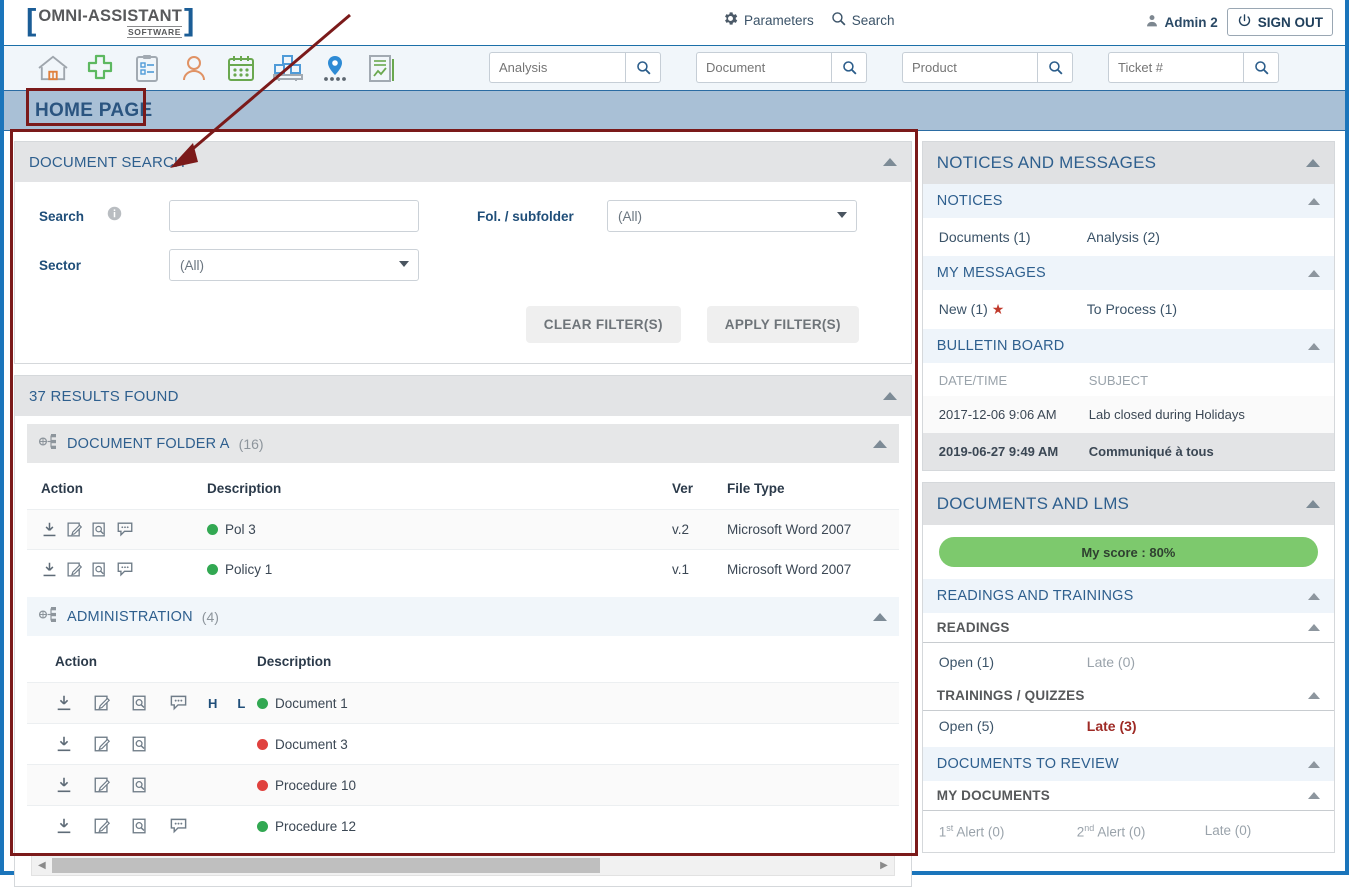 Image resolution: width=1349 pixels, height=887 pixels. I want to click on calendar-icon, so click(241, 68).